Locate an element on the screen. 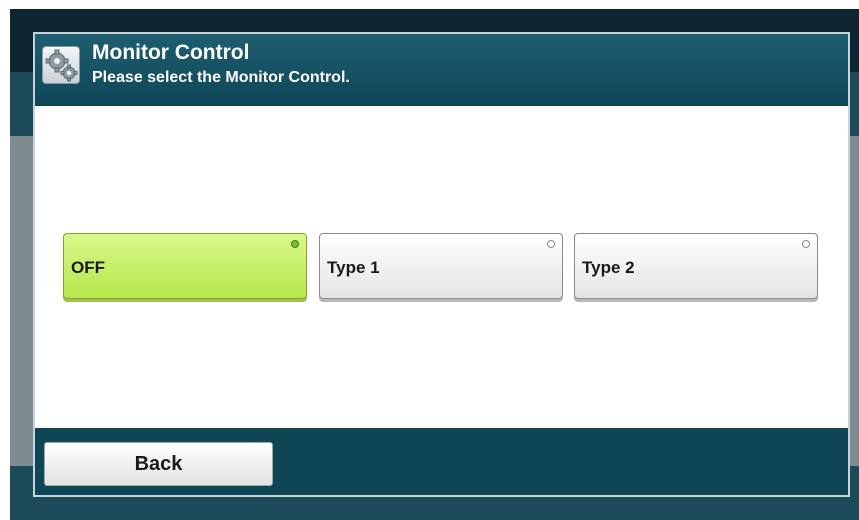  dialog-title: Monitor Control is located at coordinates (171, 52).